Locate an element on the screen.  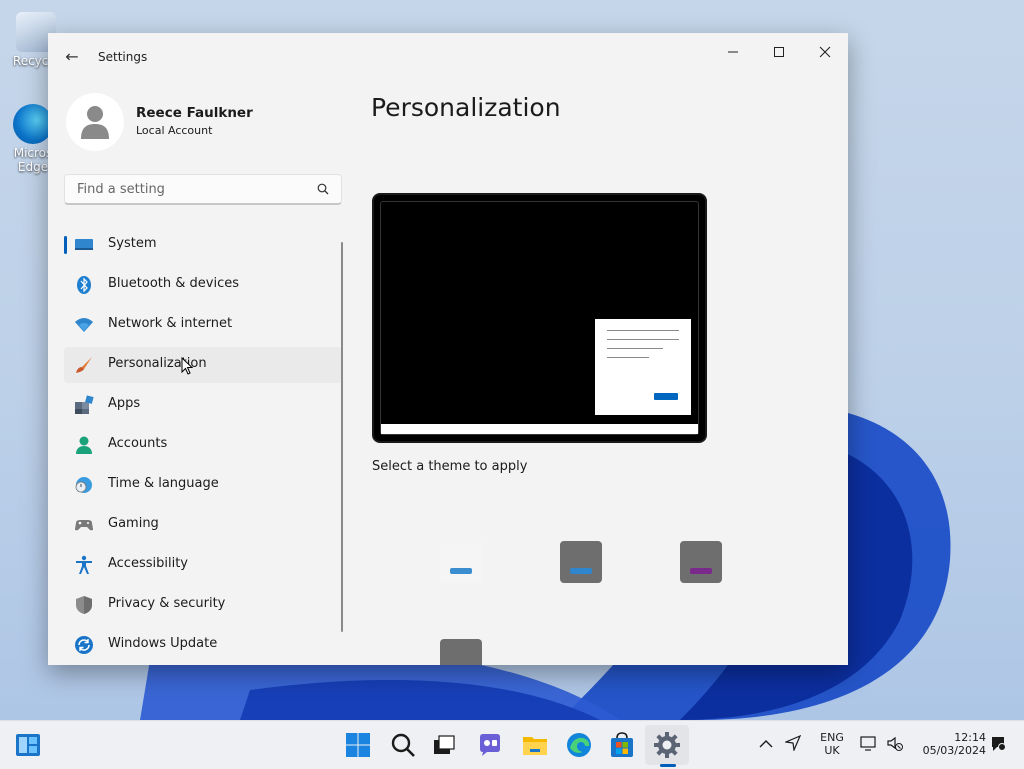
preview-taskbar is located at coordinates (539, 429).